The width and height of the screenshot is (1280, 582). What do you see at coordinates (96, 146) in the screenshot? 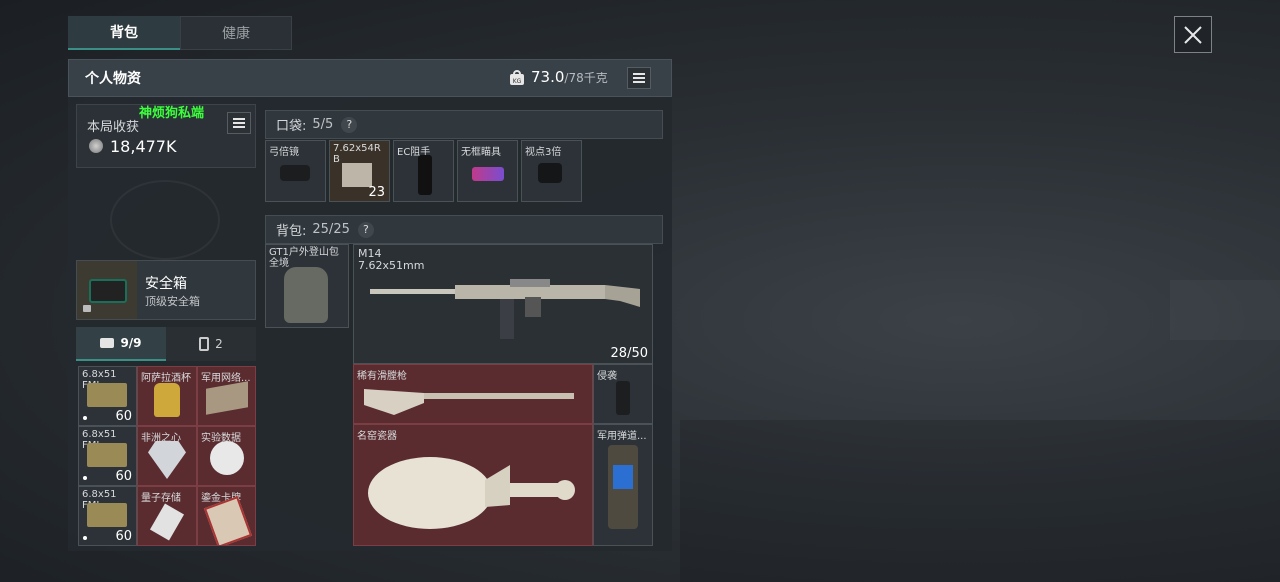
I see `coin-icon` at bounding box center [96, 146].